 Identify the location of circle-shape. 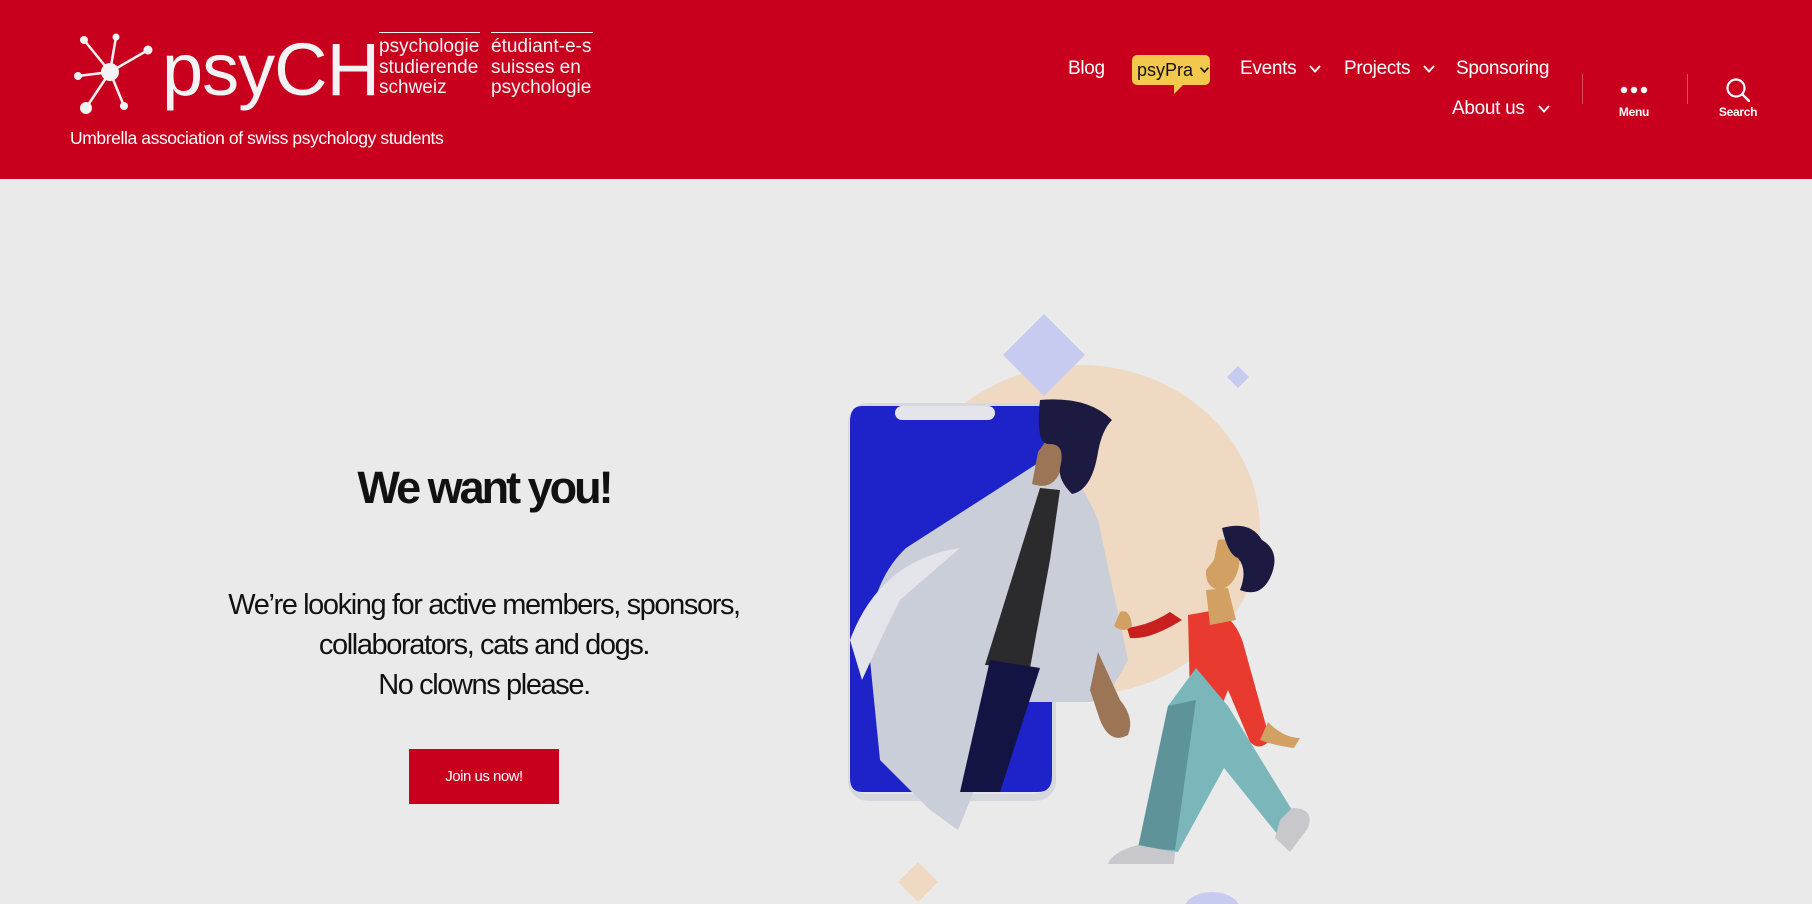
(1212, 898).